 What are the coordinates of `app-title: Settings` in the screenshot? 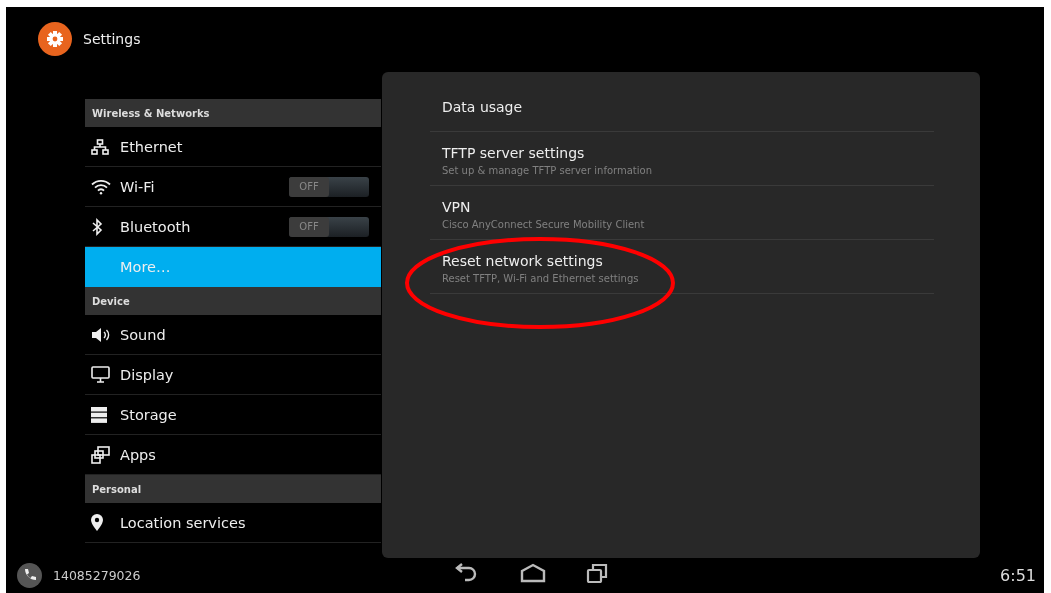 It's located at (112, 38).